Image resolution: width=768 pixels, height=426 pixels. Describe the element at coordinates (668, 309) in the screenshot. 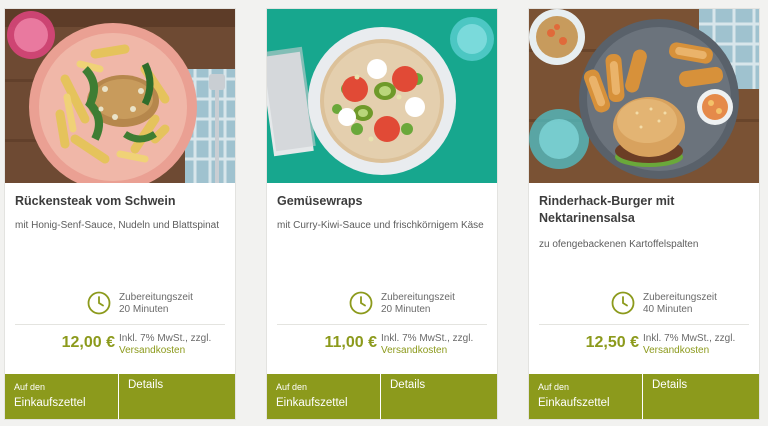

I see `prep-time-value: 40 Minuten` at that location.